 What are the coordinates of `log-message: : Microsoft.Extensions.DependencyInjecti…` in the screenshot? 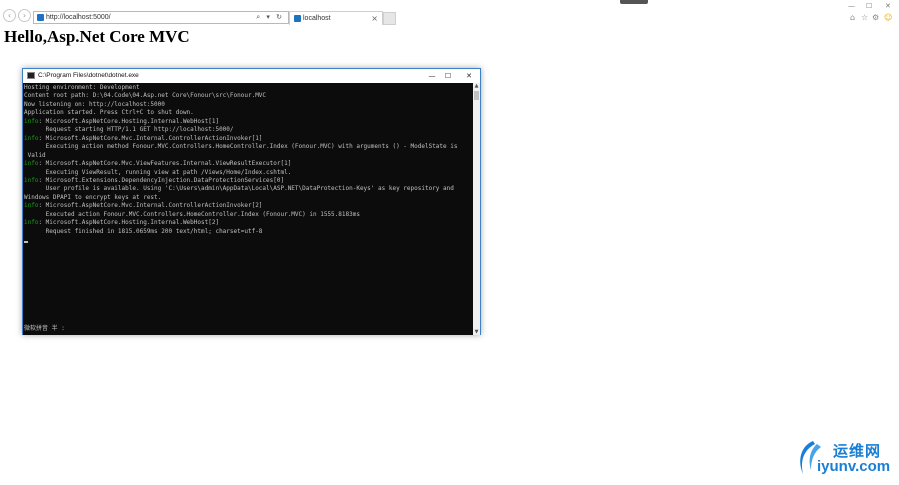 It's located at (161, 180).